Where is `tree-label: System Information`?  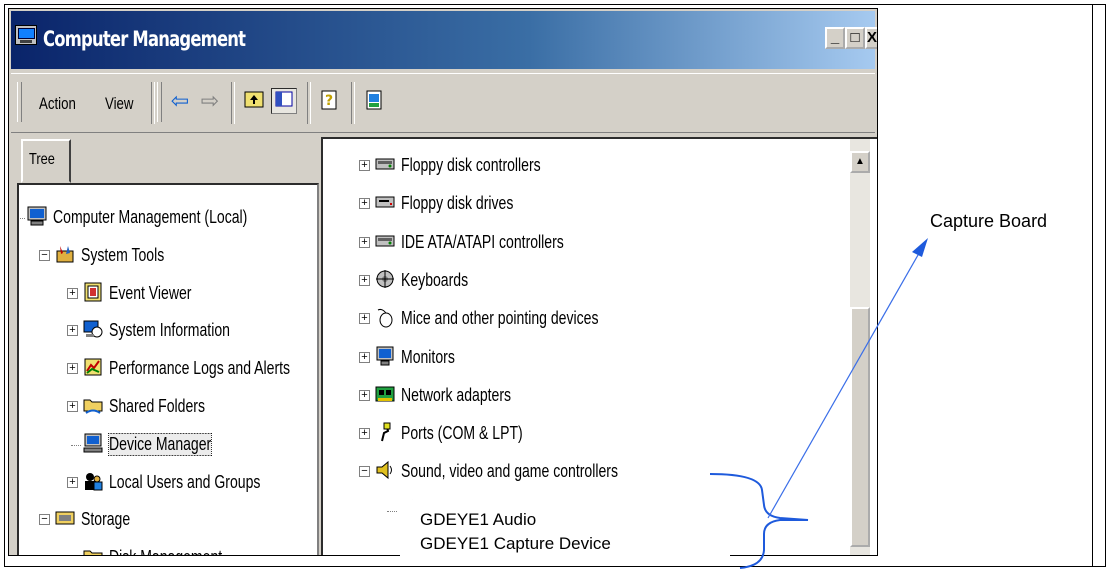 tree-label: System Information is located at coordinates (169, 330).